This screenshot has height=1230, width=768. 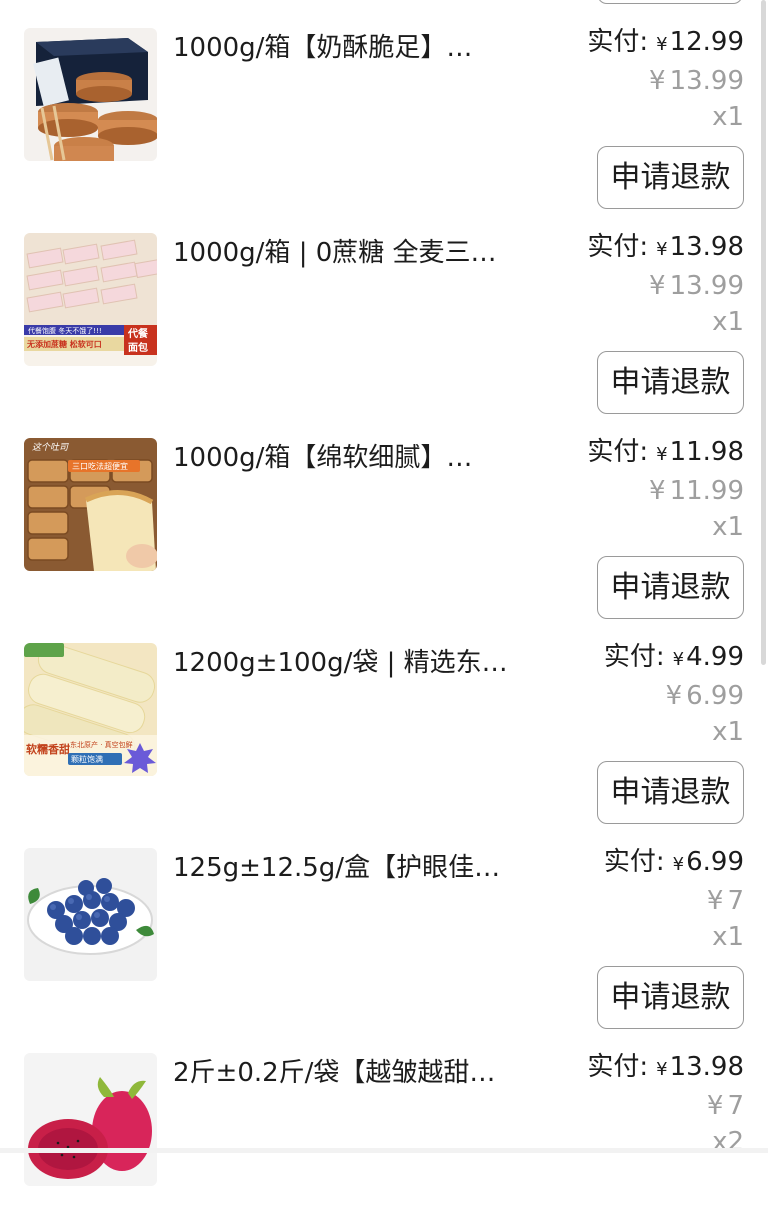 I want to click on thumb-text: 面包, so click(x=138, y=347).